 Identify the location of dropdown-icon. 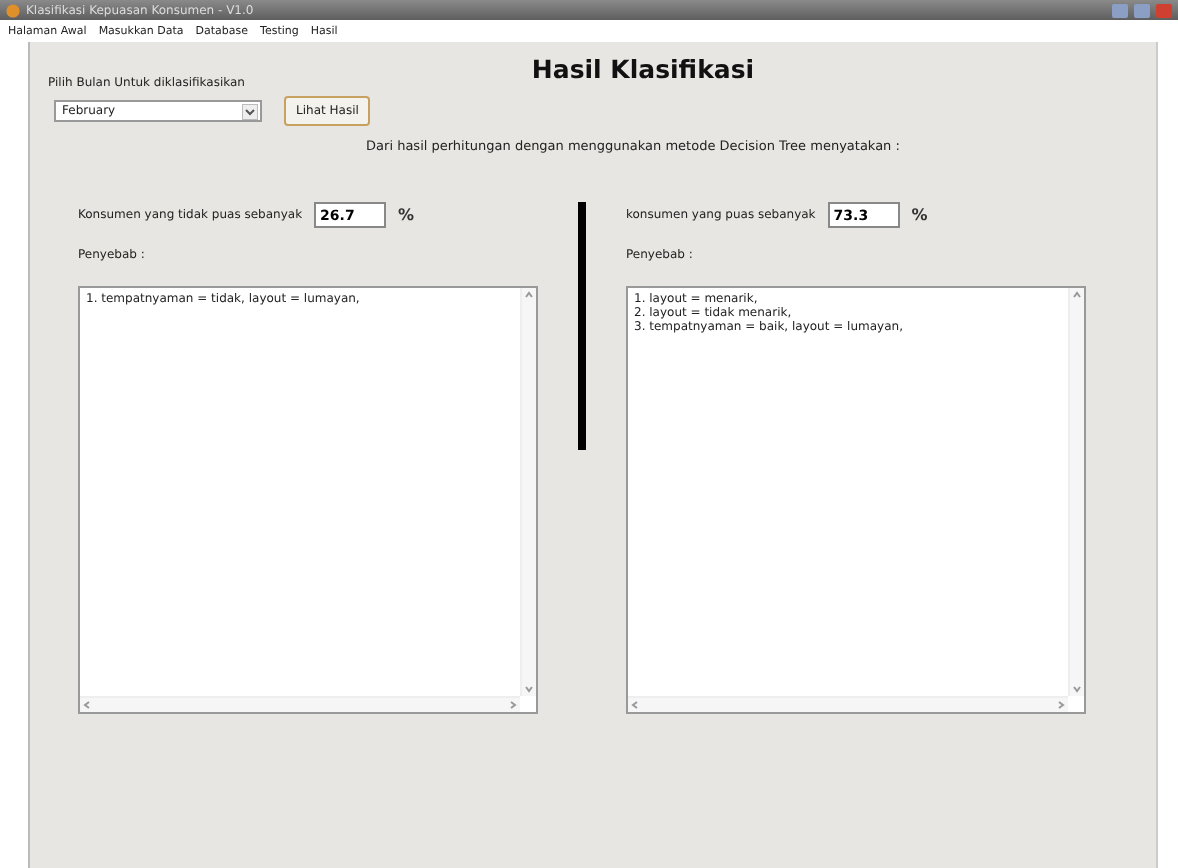
(250, 111).